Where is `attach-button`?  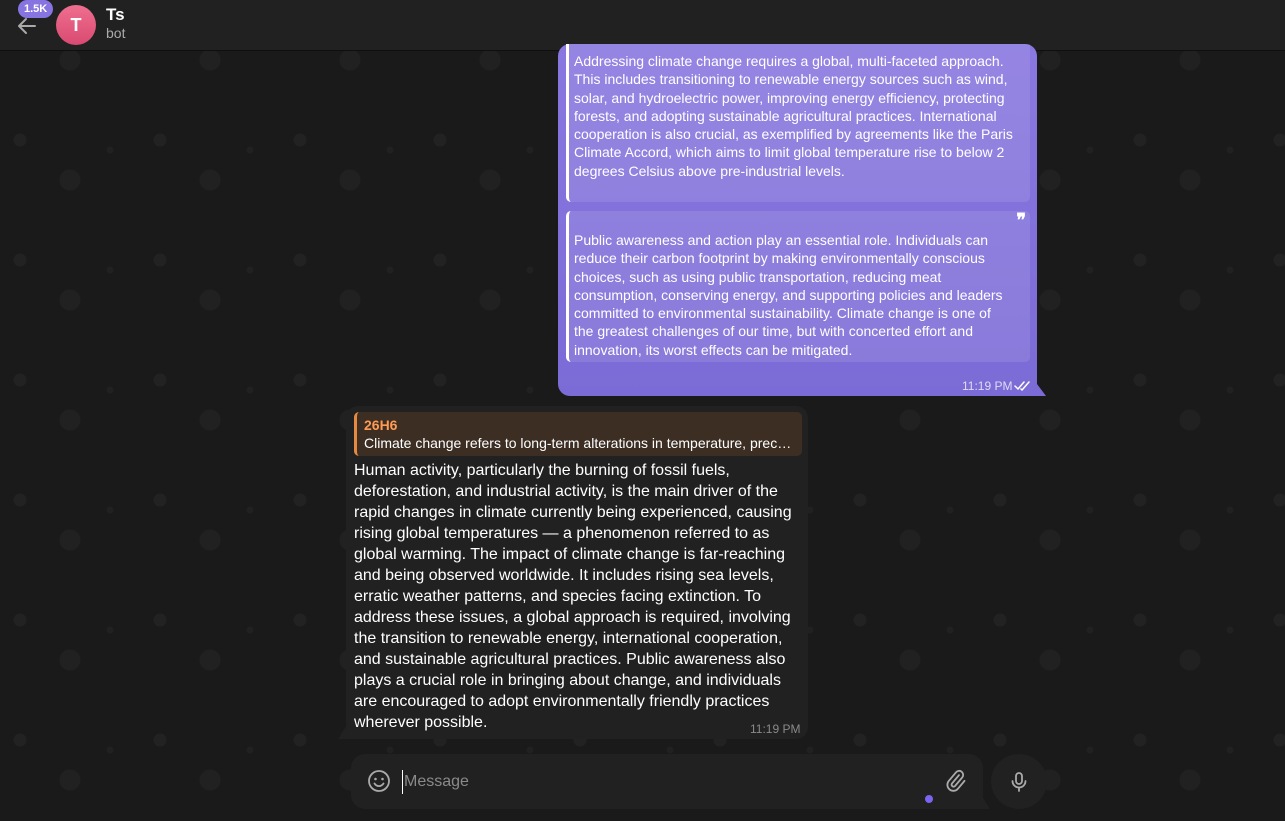 attach-button is located at coordinates (955, 781).